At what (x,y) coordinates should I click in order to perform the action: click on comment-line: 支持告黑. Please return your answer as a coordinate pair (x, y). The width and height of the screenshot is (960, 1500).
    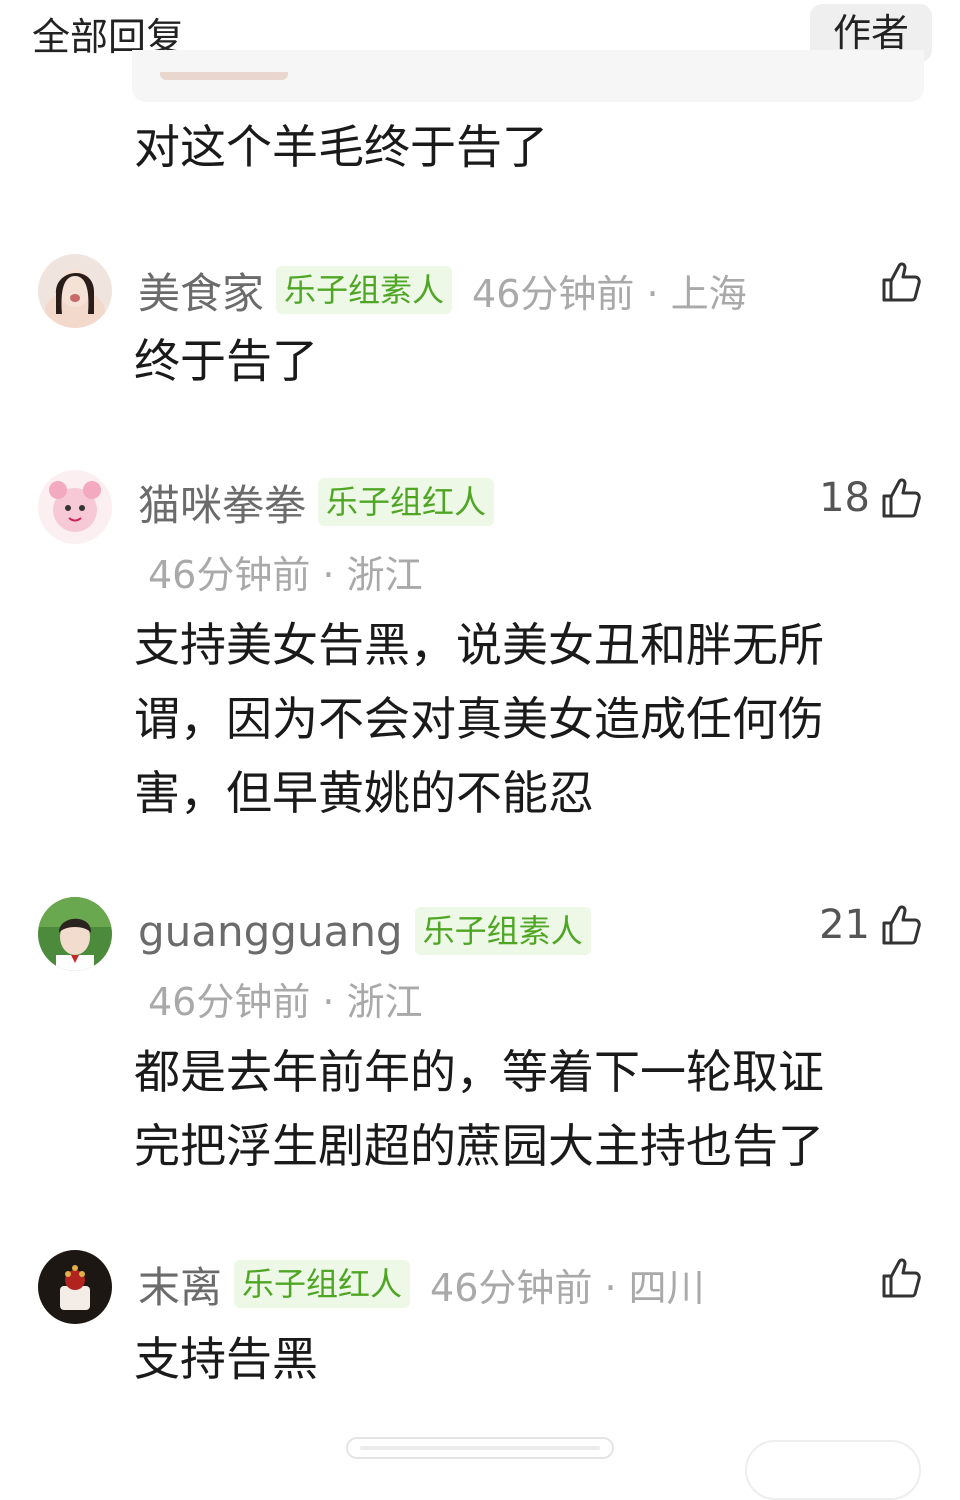
    Looking at the image, I should click on (226, 1359).